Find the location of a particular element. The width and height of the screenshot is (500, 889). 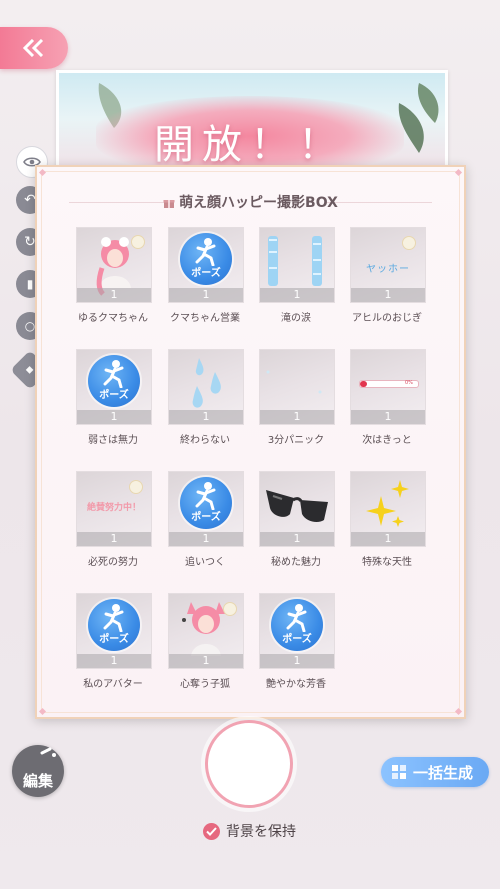

item-label: ゆるクマちゃん is located at coordinates (113, 318).